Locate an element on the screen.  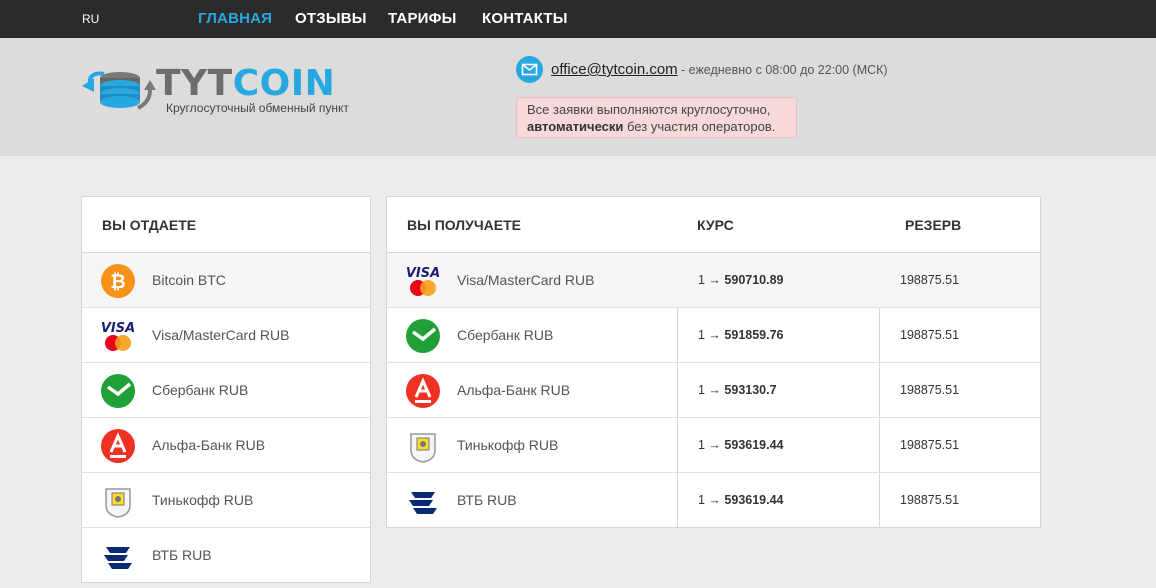
coin-stack-icon is located at coordinates (119, 90).